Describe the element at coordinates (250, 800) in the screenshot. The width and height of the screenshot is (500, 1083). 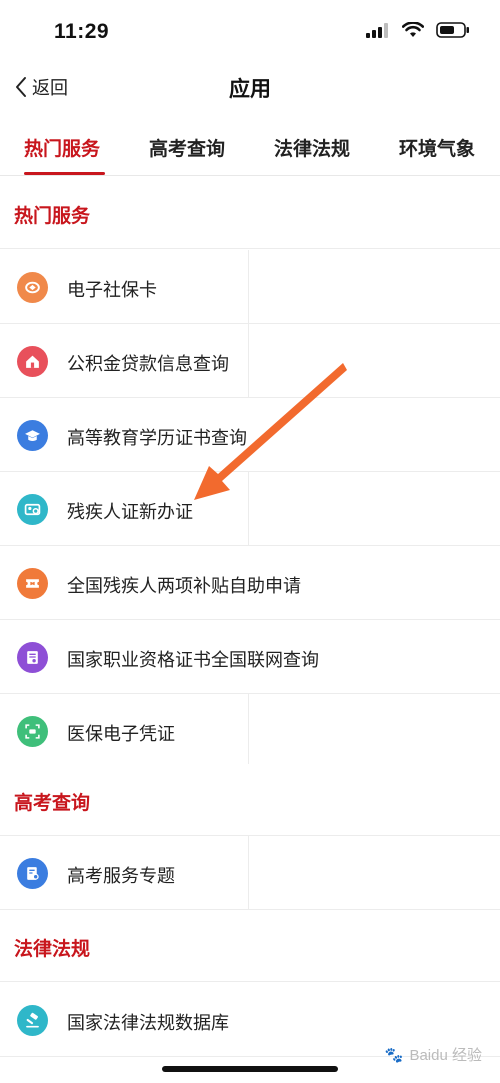
I see `section-header-gaokao: 高考查询` at that location.